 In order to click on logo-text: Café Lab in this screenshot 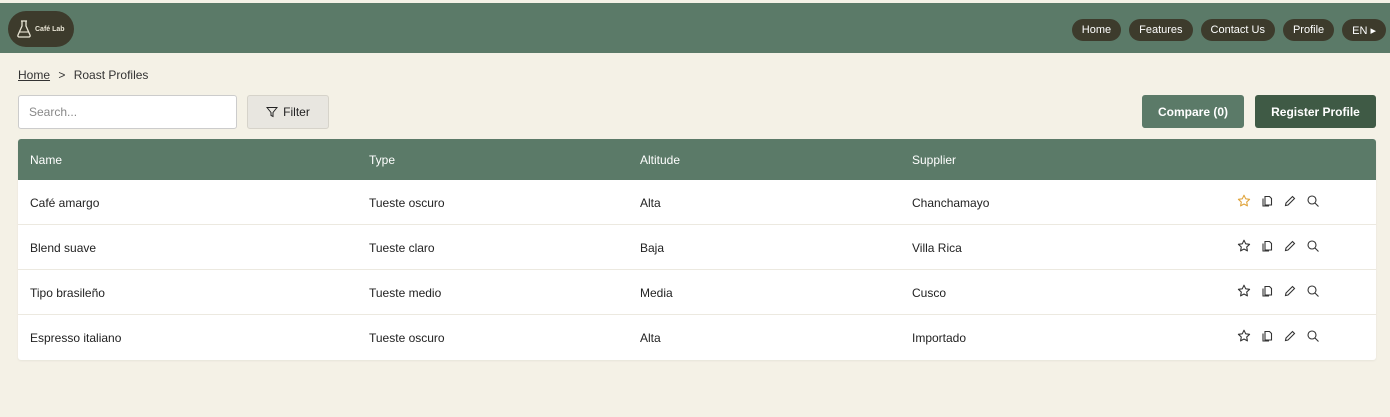, I will do `click(50, 29)`.